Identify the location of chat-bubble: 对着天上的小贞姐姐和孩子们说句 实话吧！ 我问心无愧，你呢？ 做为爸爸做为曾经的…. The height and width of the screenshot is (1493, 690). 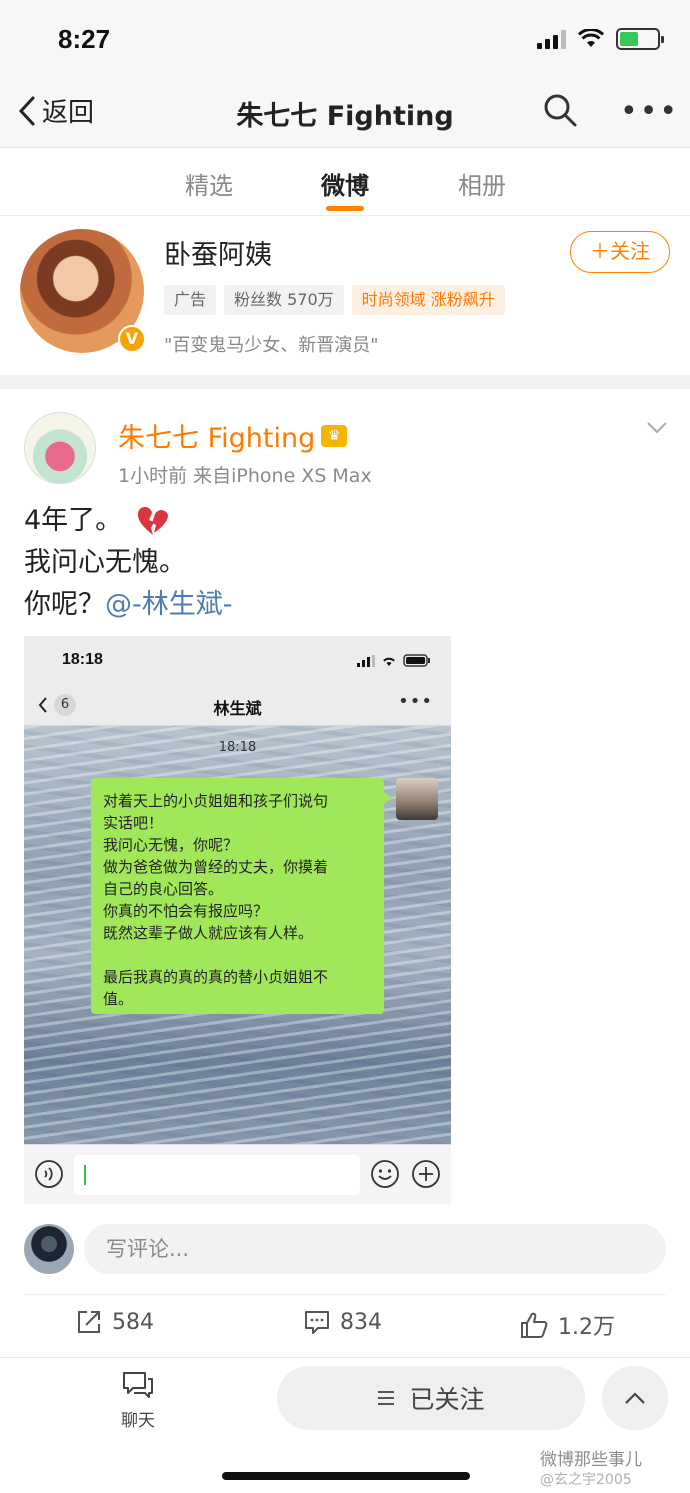
(241, 896).